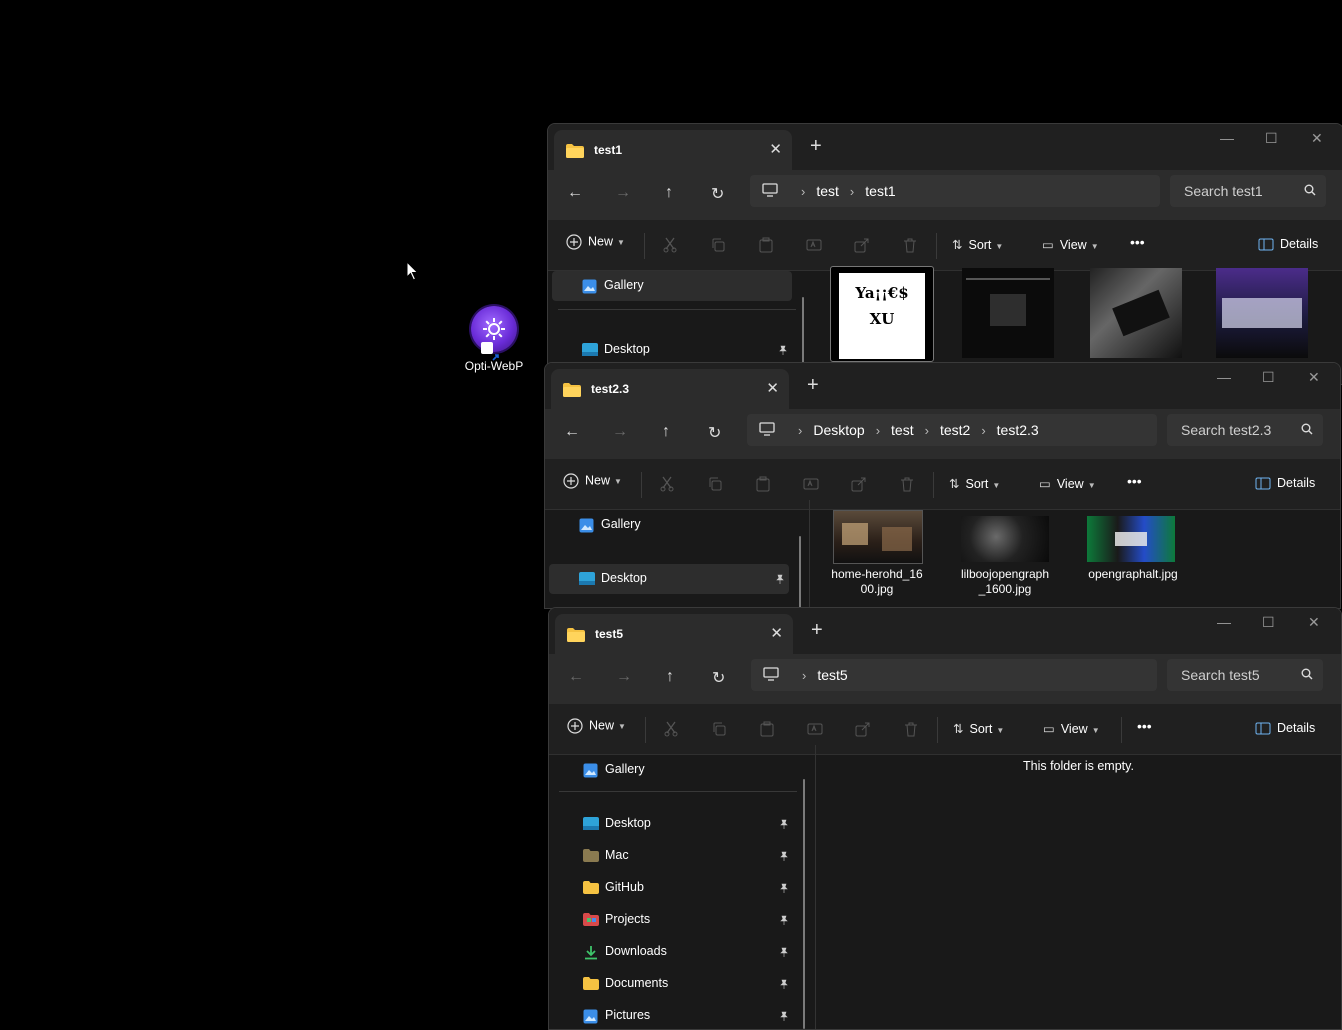  What do you see at coordinates (494, 339) in the screenshot?
I see `opti-webp-shortcut: Opti-WebP` at bounding box center [494, 339].